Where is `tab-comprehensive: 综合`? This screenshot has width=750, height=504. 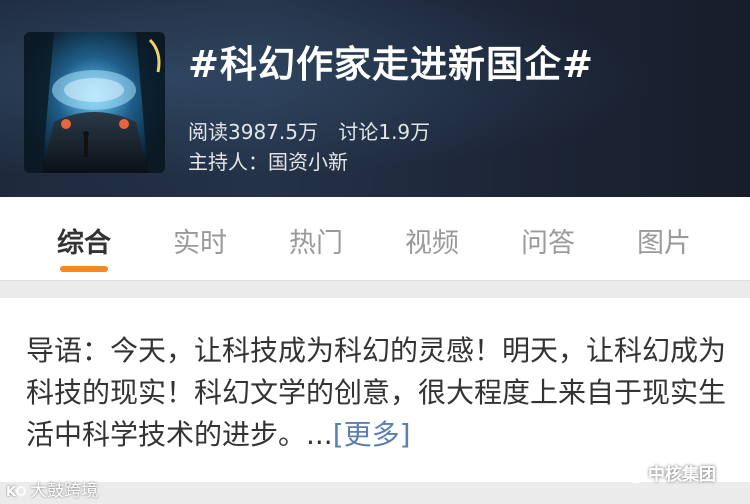 tab-comprehensive: 综合 is located at coordinates (84, 240).